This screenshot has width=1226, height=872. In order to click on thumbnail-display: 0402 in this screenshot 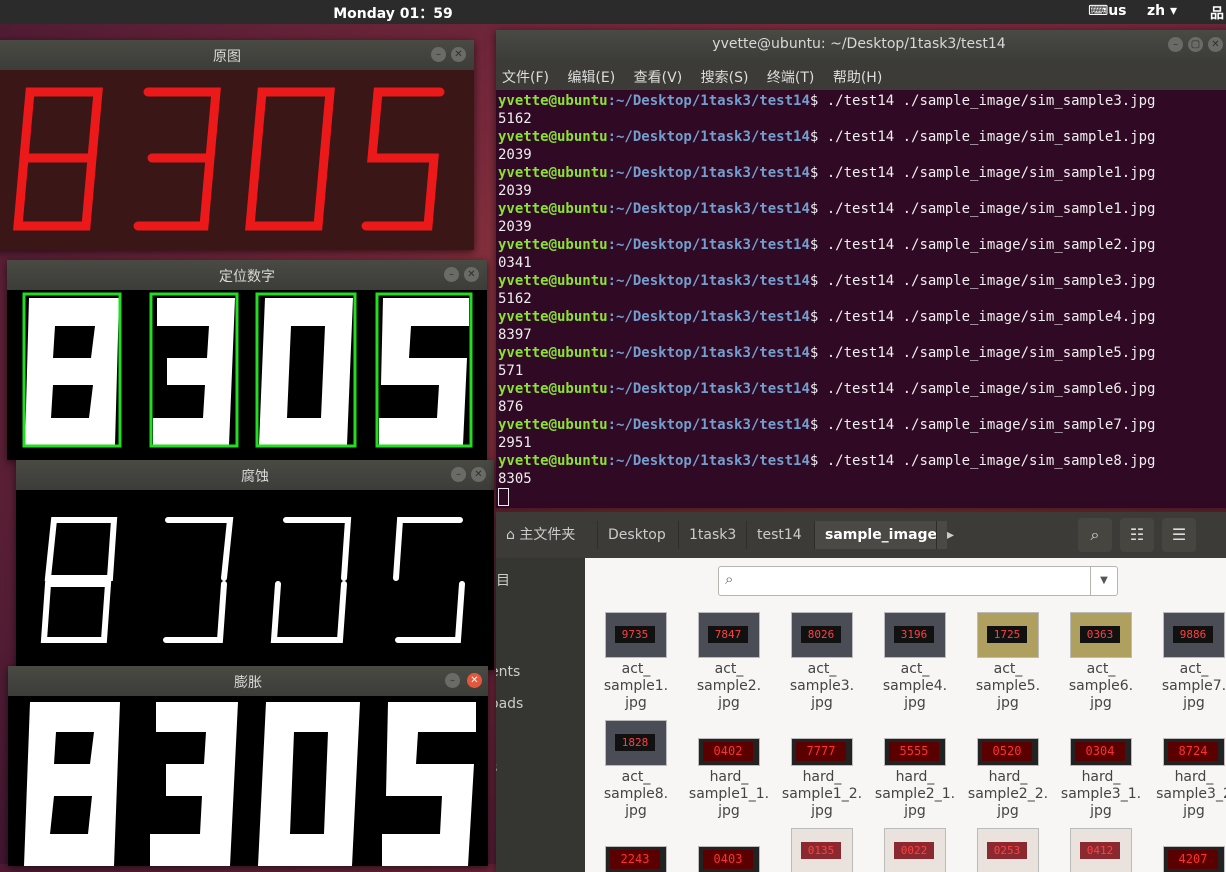, I will do `click(728, 751)`.